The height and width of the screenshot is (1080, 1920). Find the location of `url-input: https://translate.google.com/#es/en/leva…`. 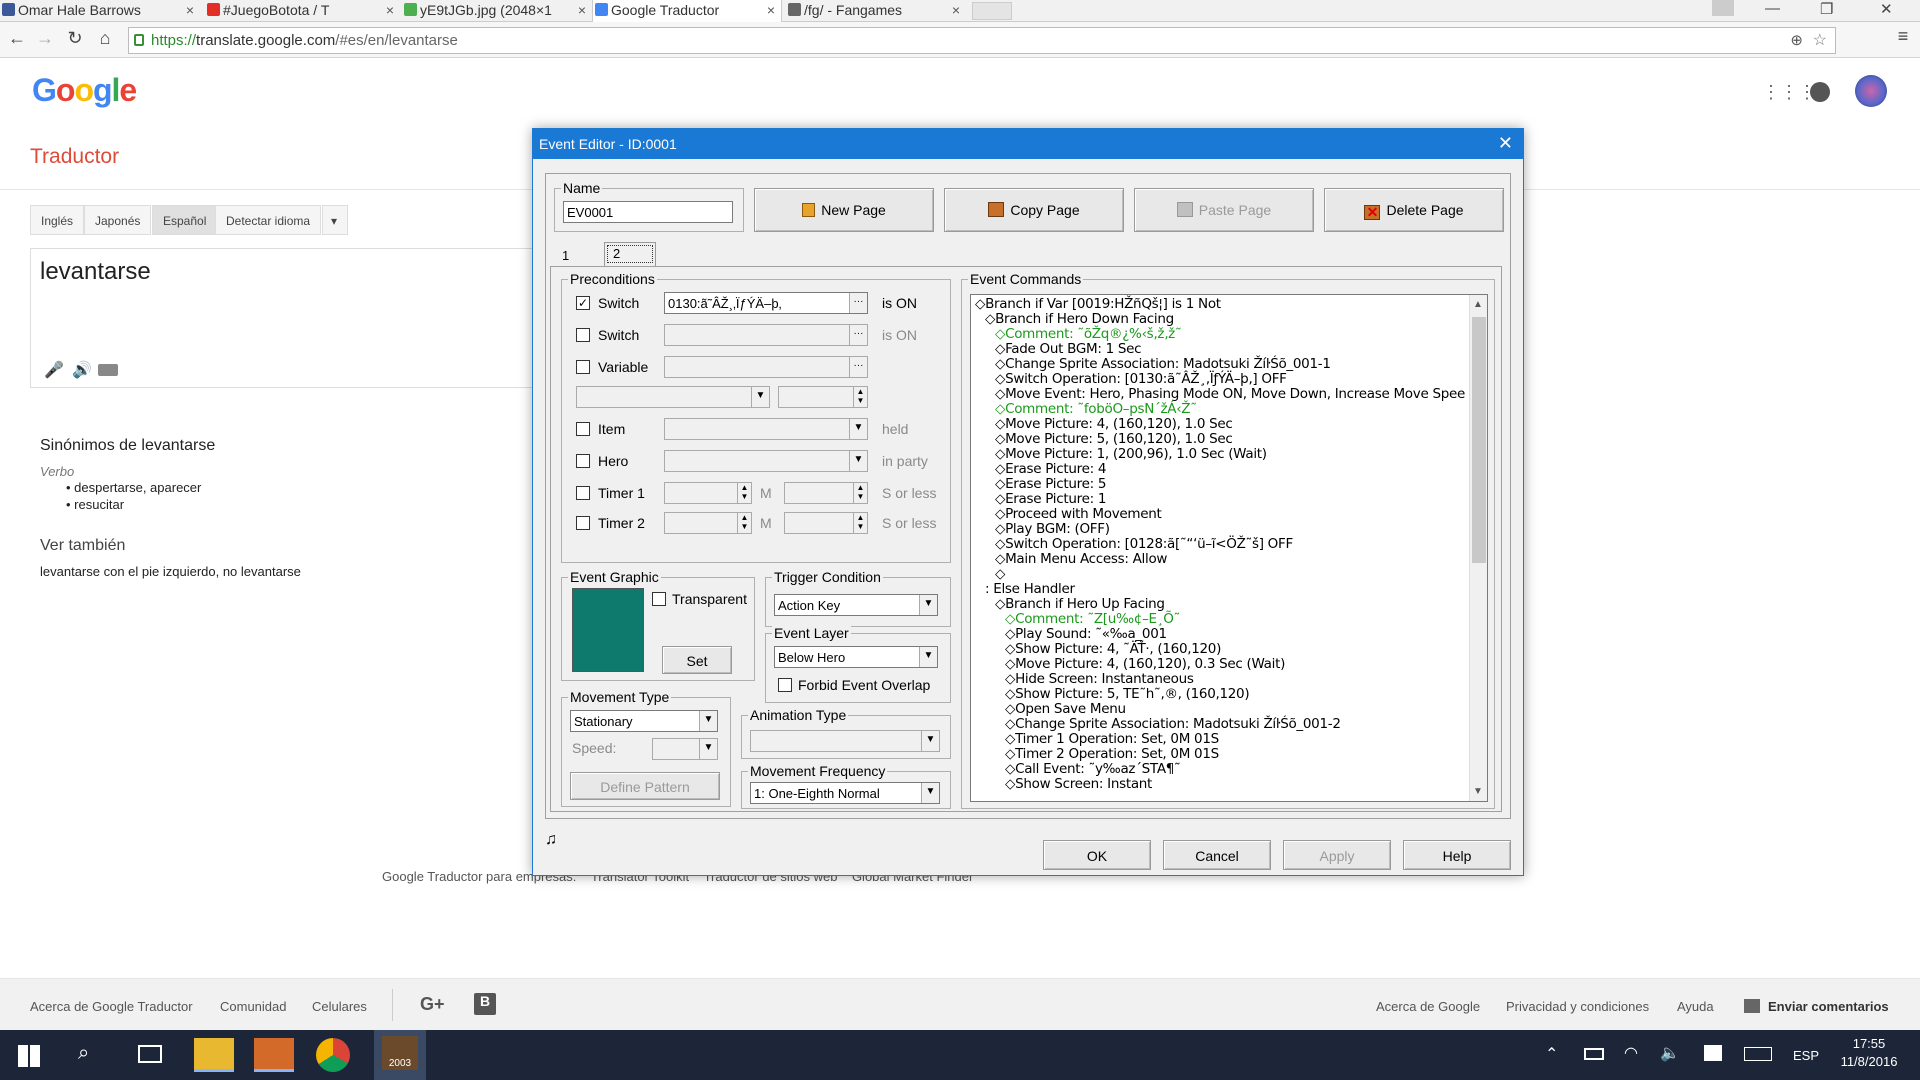

url-input: https://translate.google.com/#es/en/leva… is located at coordinates (982, 40).